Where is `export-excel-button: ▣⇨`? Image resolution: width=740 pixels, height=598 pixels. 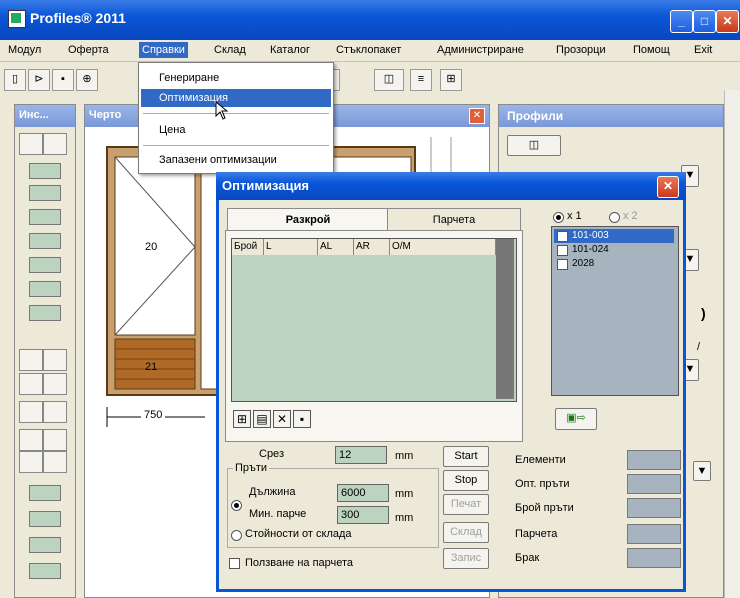
export-excel-button: ▣⇨ is located at coordinates (576, 419).